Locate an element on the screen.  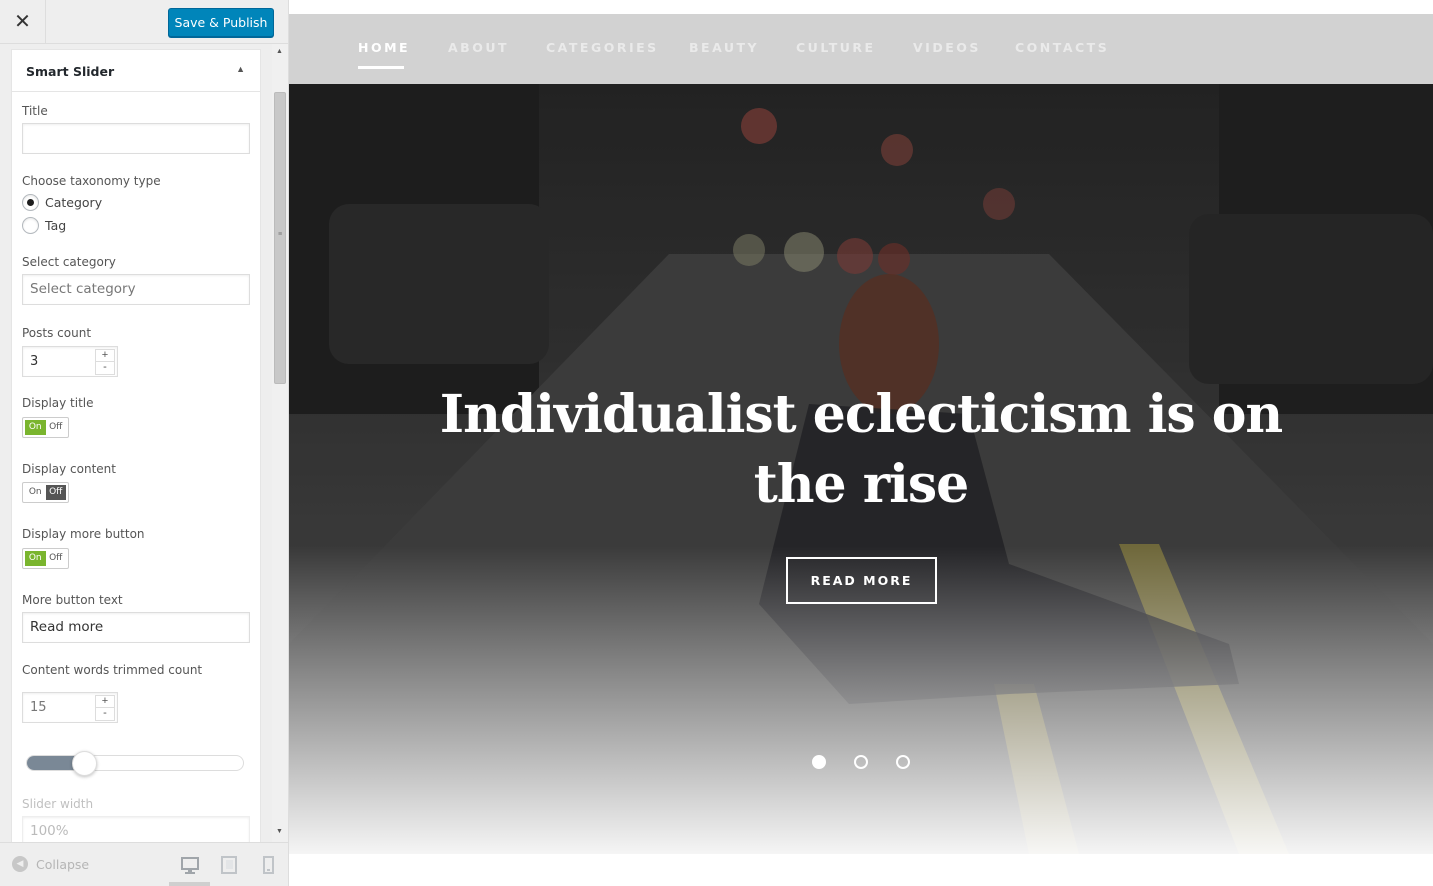
display-content-toggle: On Off is located at coordinates (45, 492).